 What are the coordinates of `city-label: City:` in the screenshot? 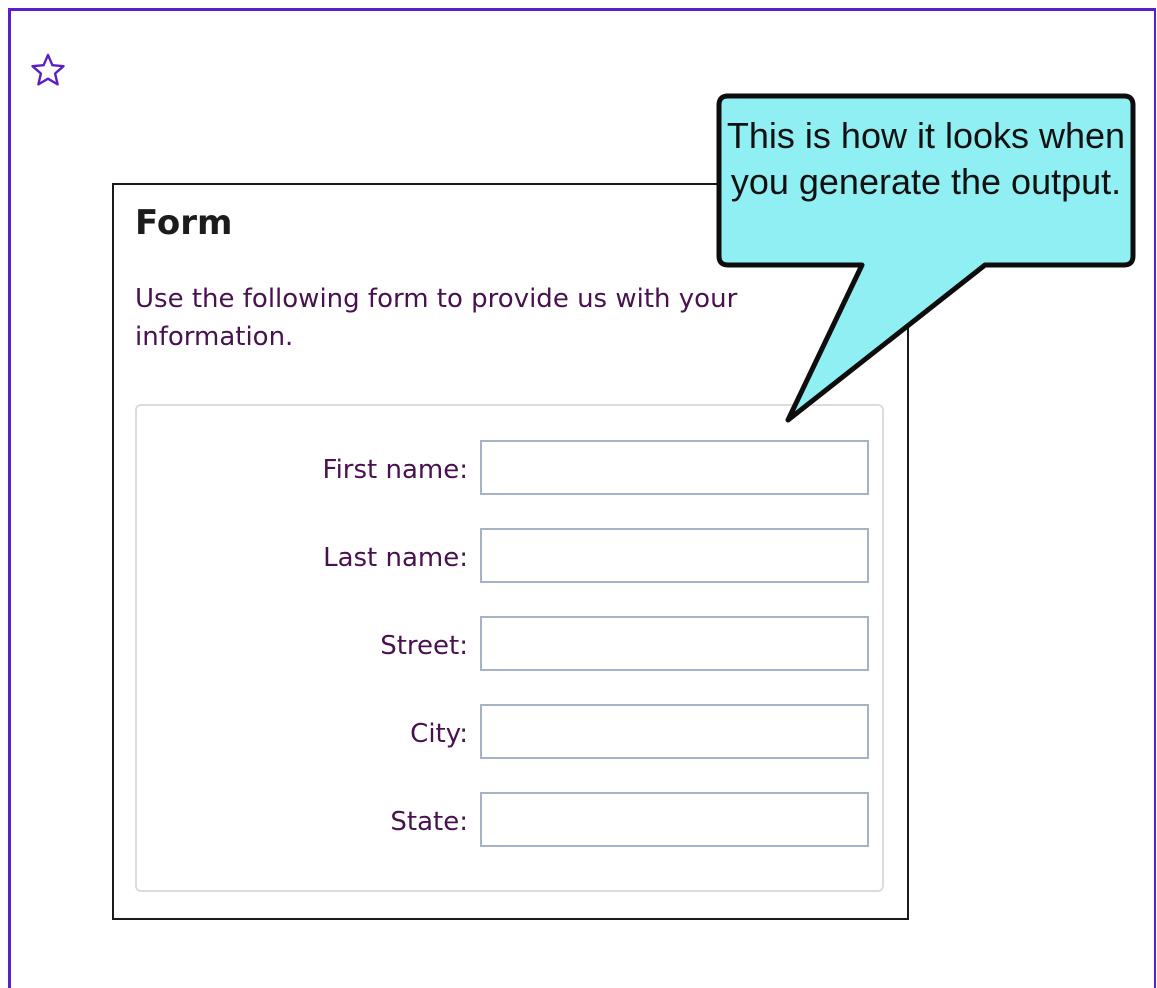 It's located at (439, 734).